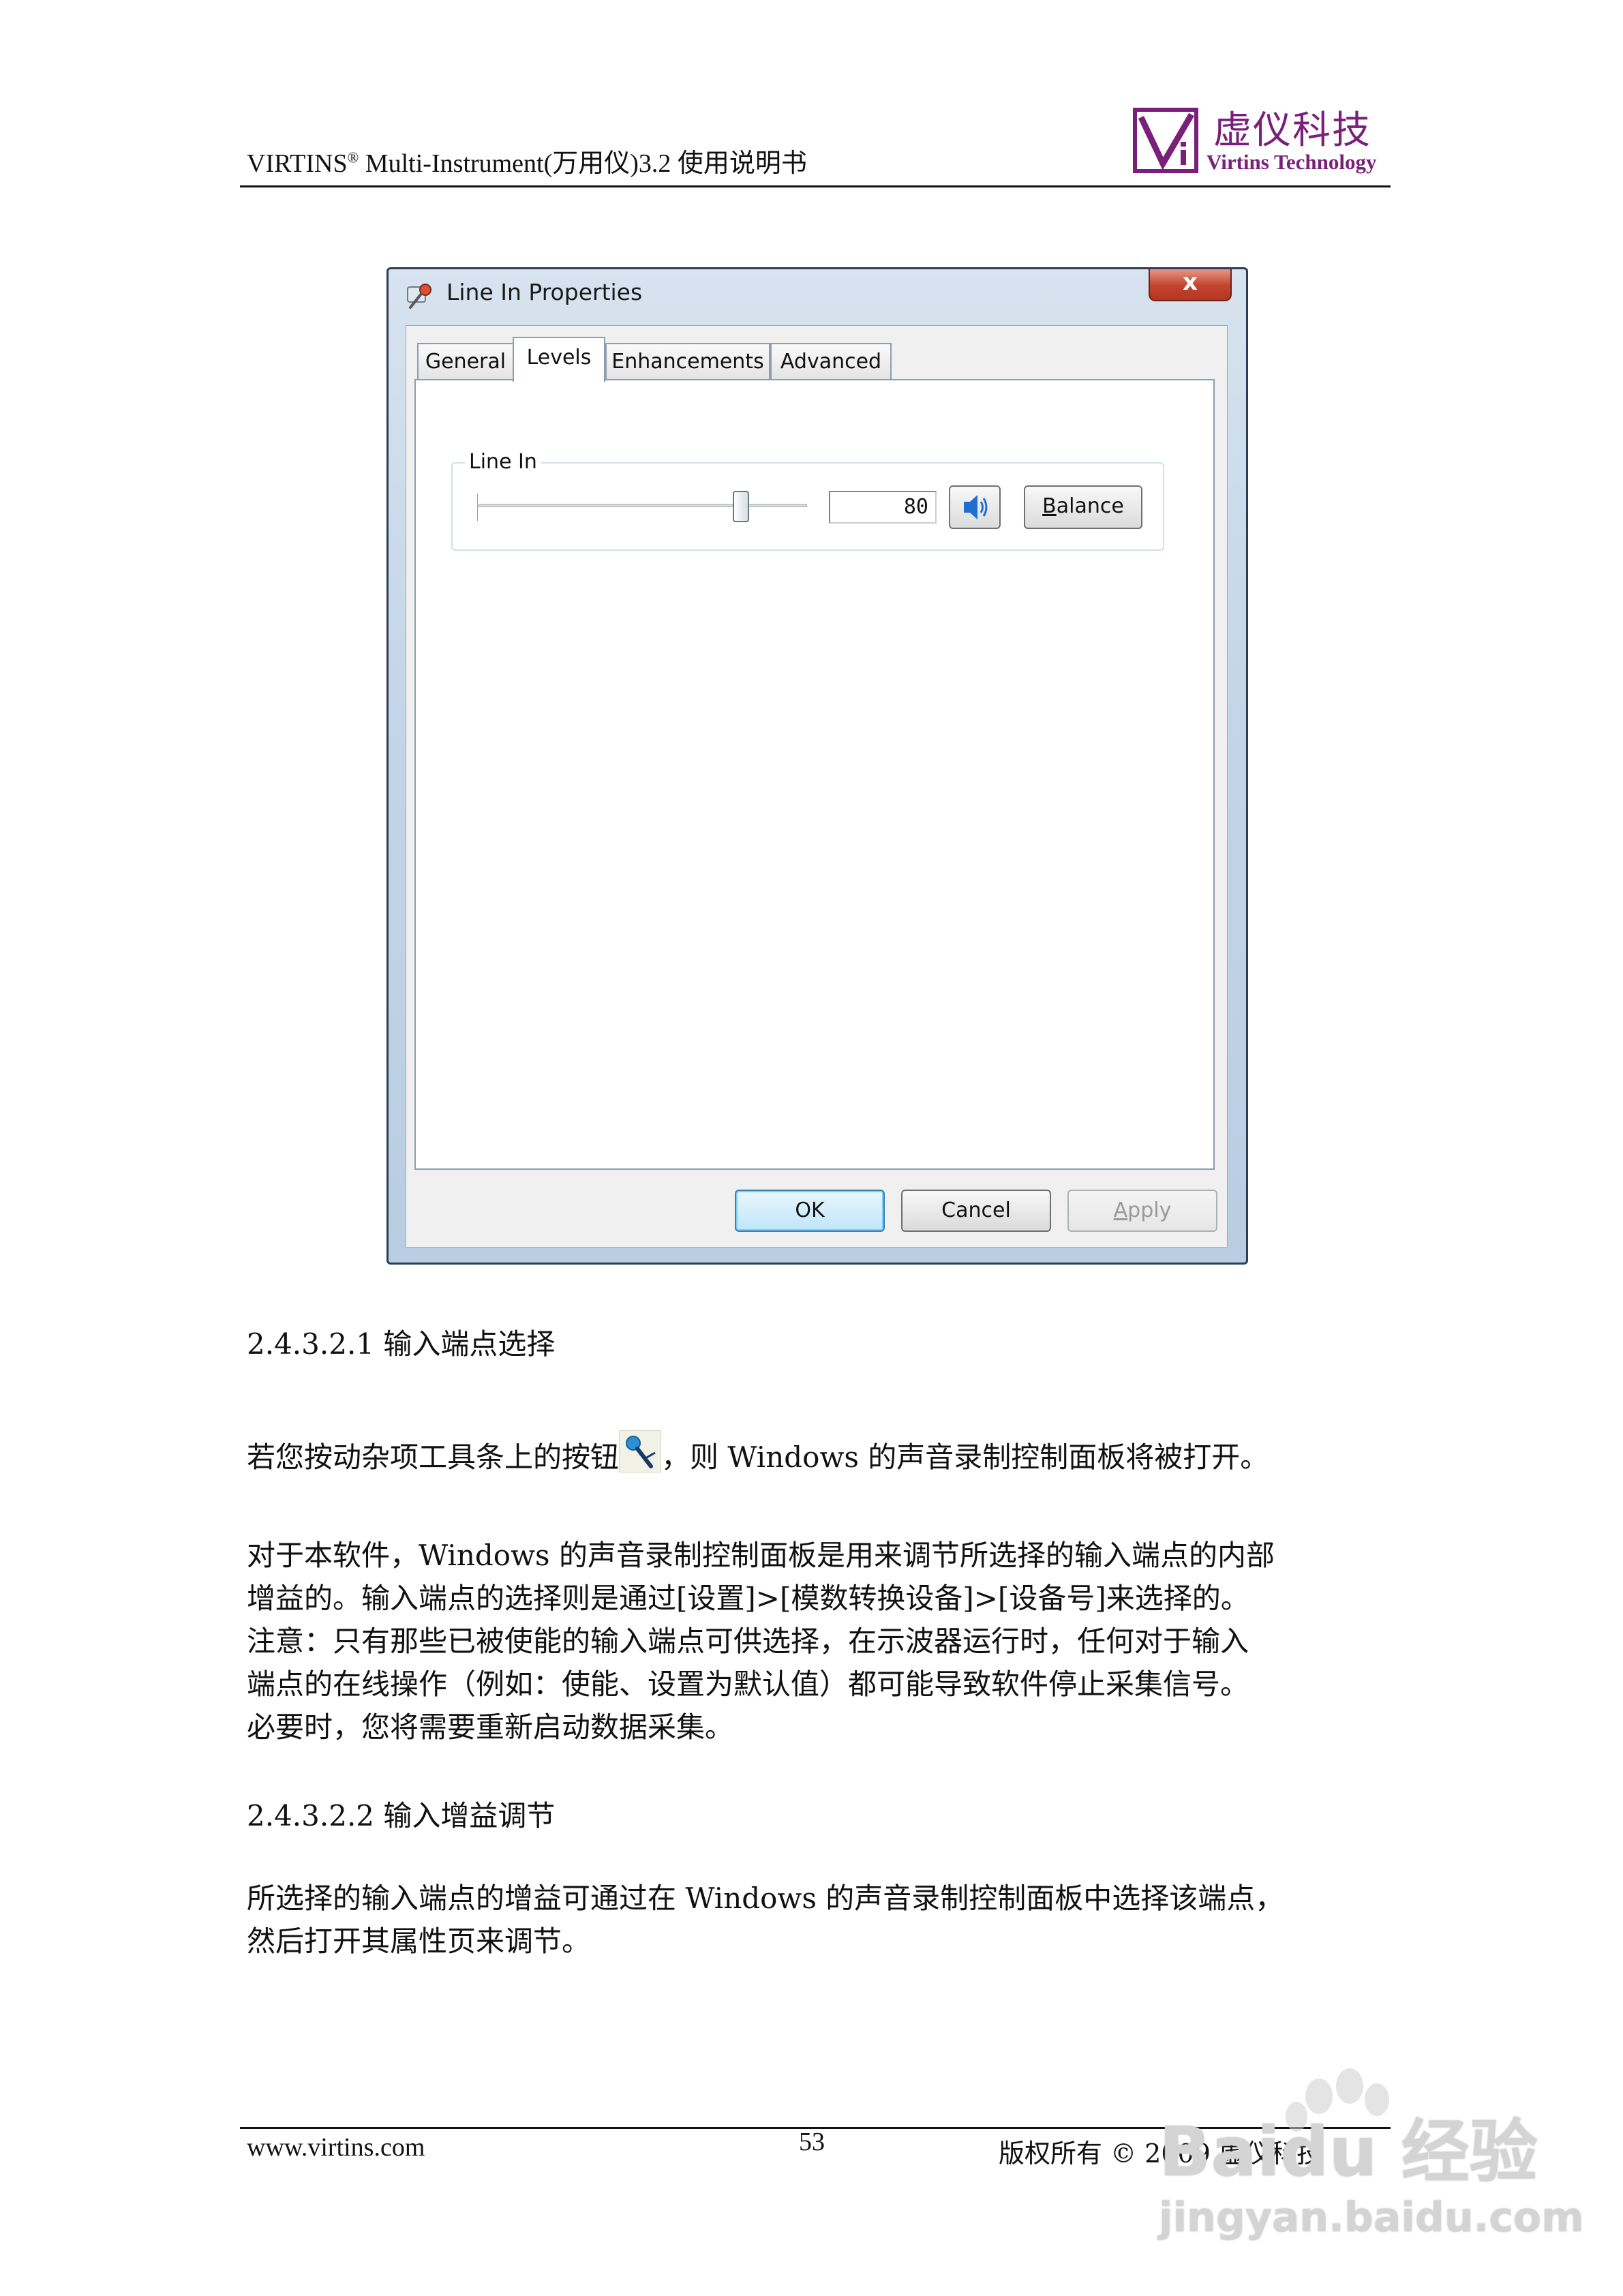 The height and width of the screenshot is (2296, 1623). I want to click on logo-chinese-name: 虚仪科技, so click(1292, 130).